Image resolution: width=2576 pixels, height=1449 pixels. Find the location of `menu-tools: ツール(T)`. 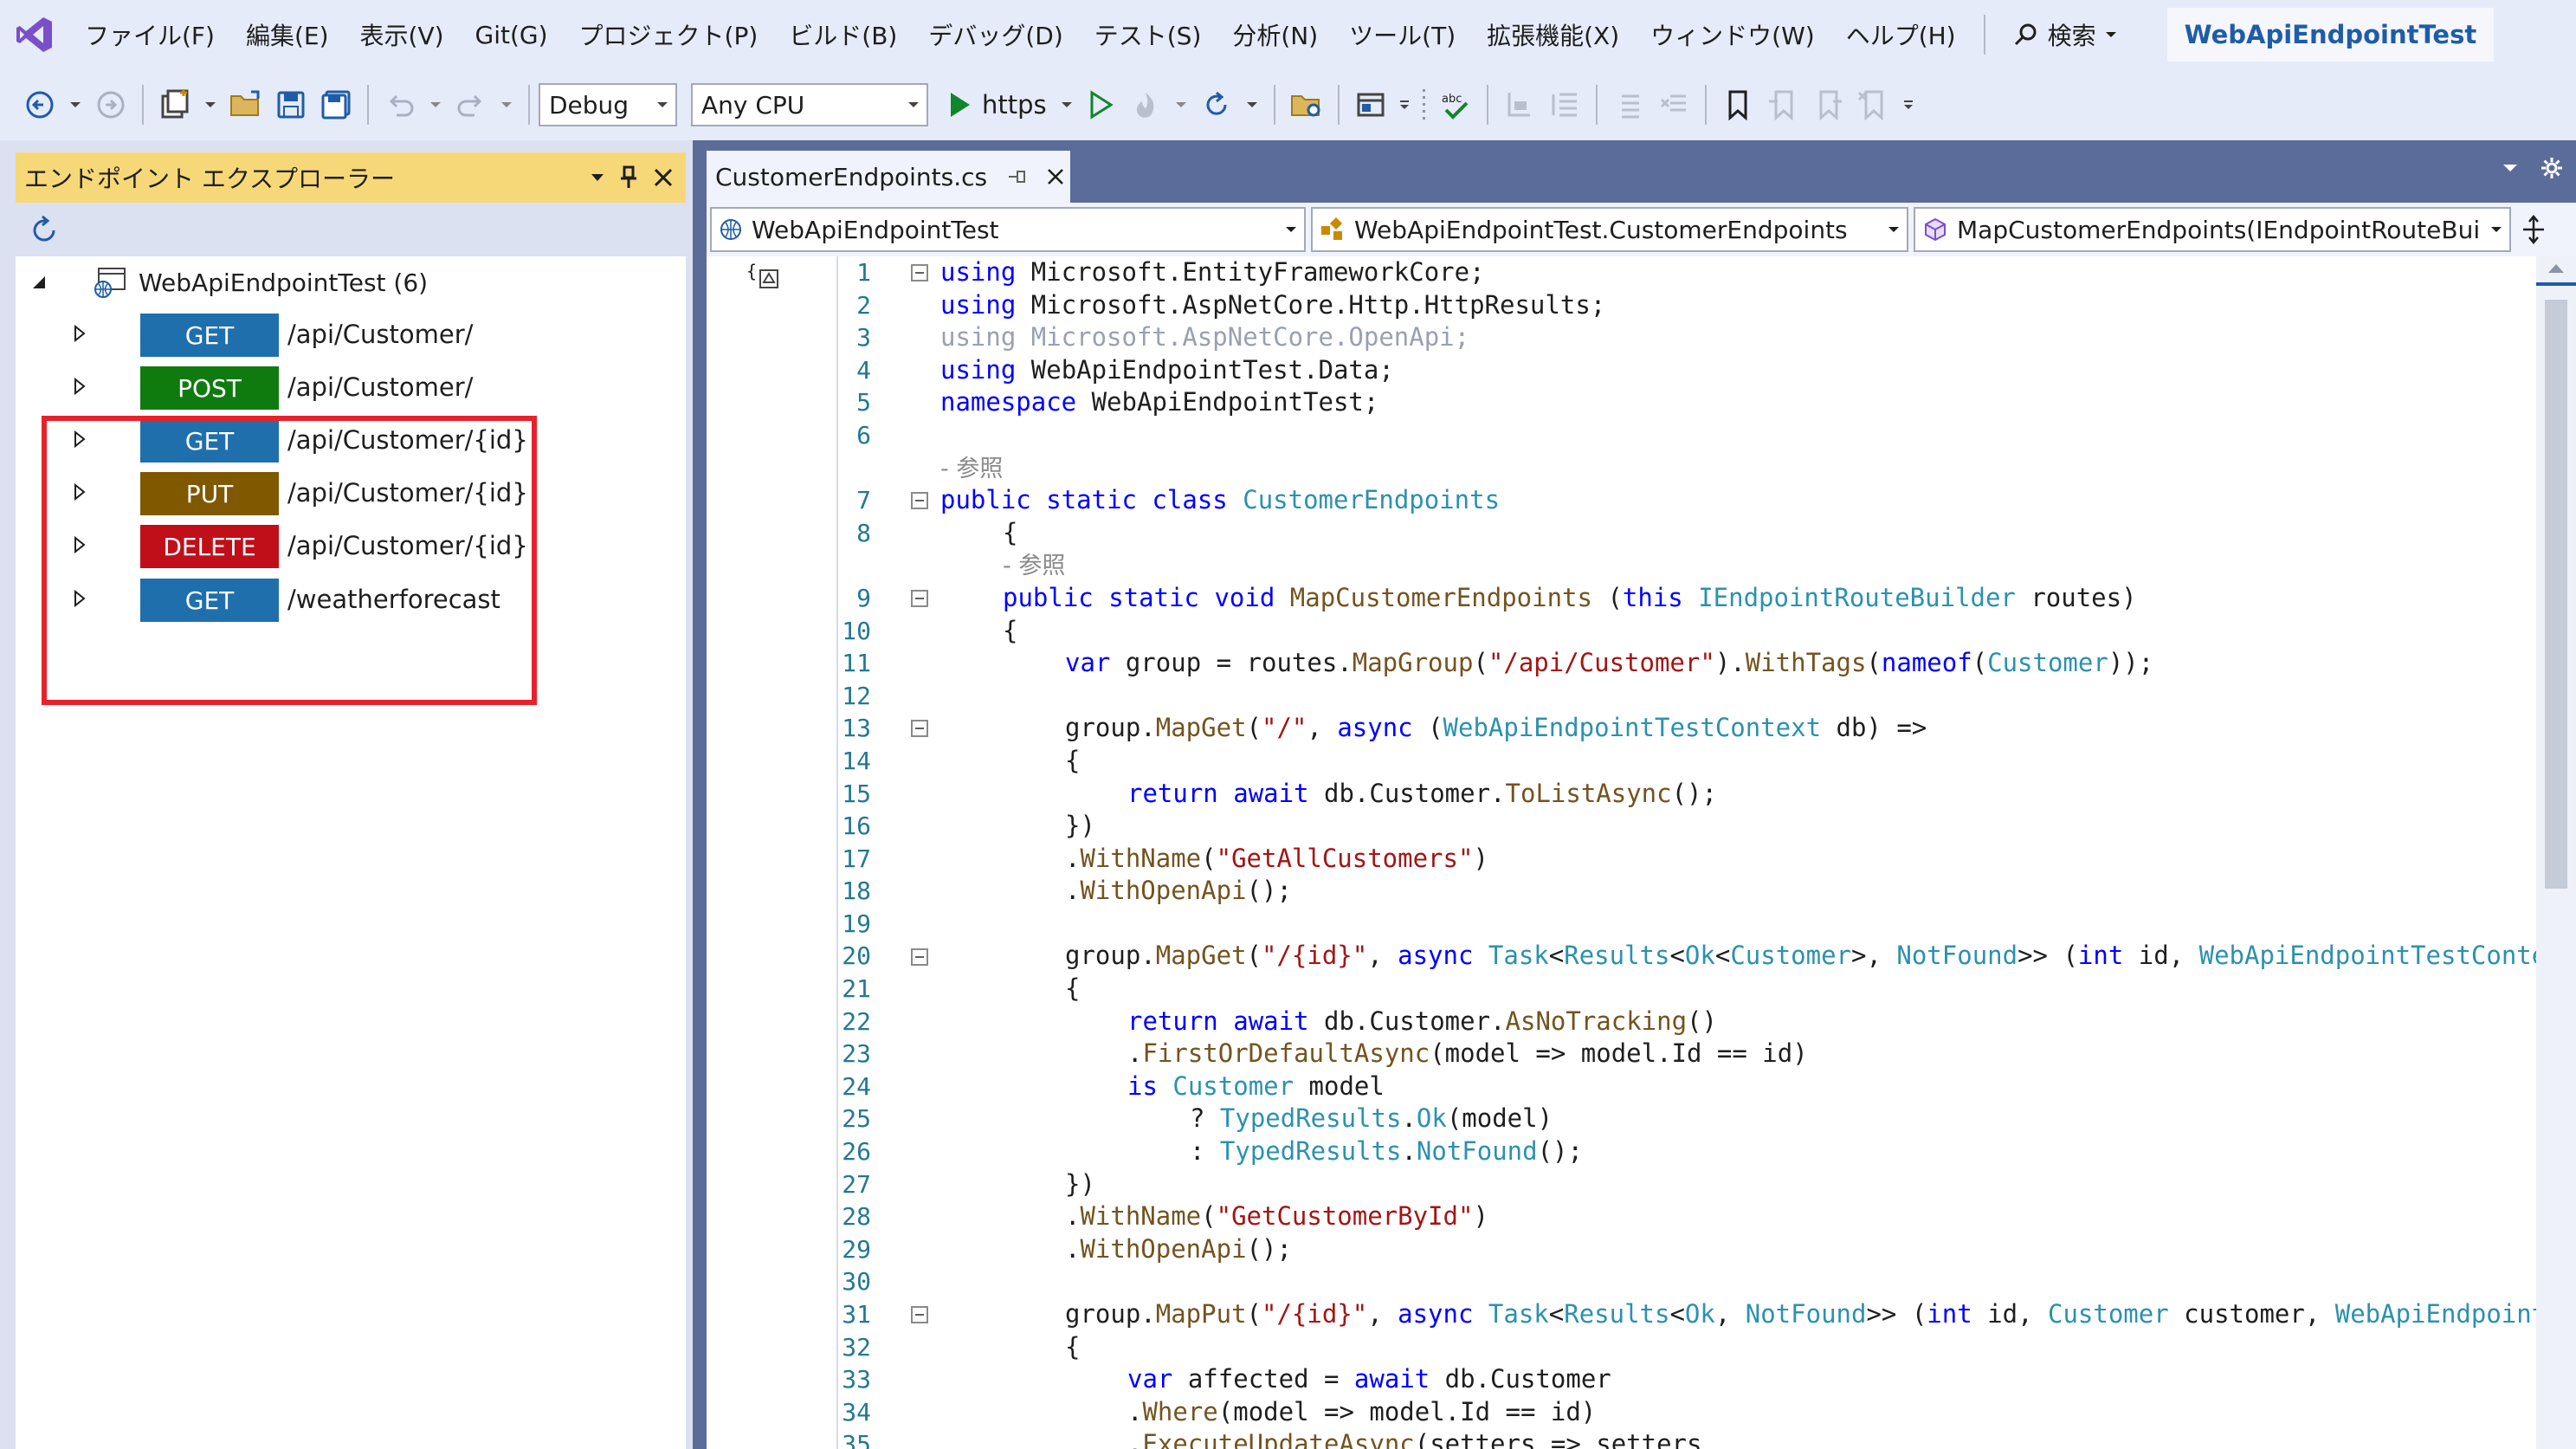

menu-tools: ツール(T) is located at coordinates (1402, 34).